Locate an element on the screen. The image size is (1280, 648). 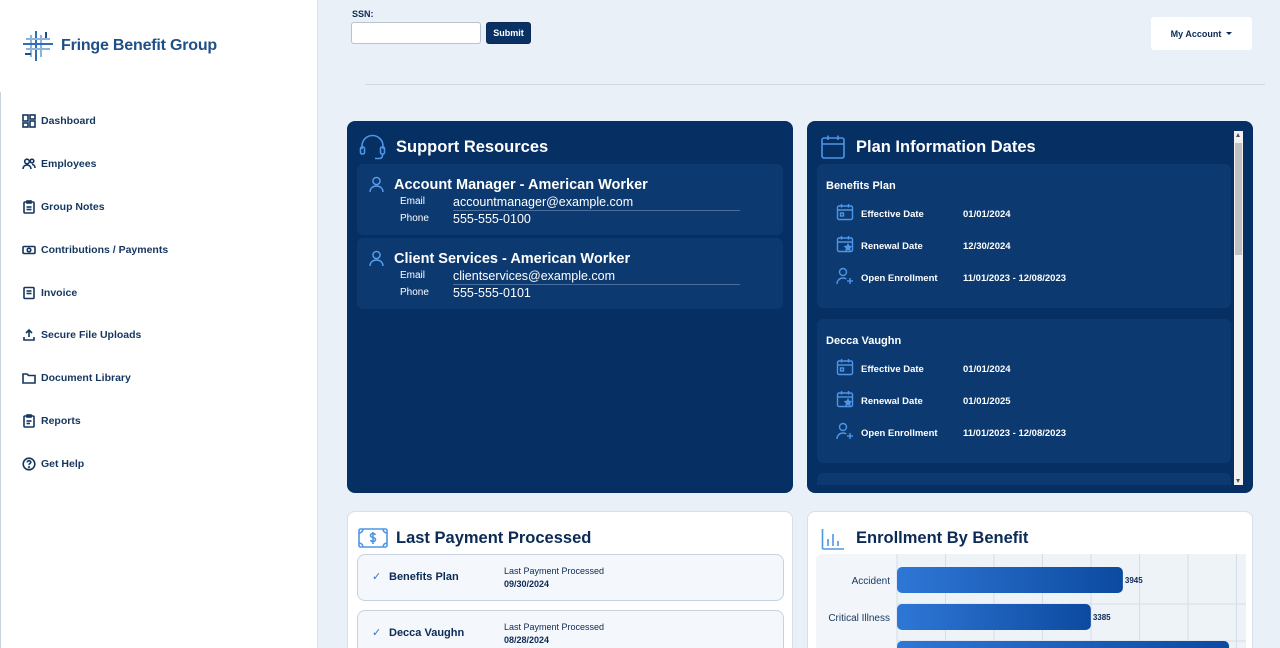
data-label: 3945 is located at coordinates (1134, 580).